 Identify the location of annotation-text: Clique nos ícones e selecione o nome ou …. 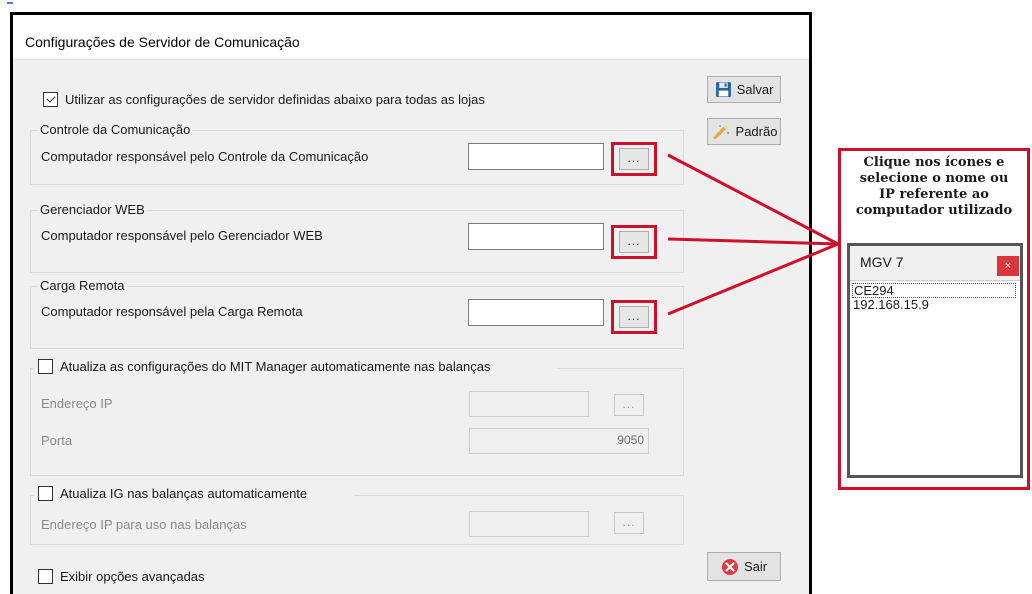
(934, 187).